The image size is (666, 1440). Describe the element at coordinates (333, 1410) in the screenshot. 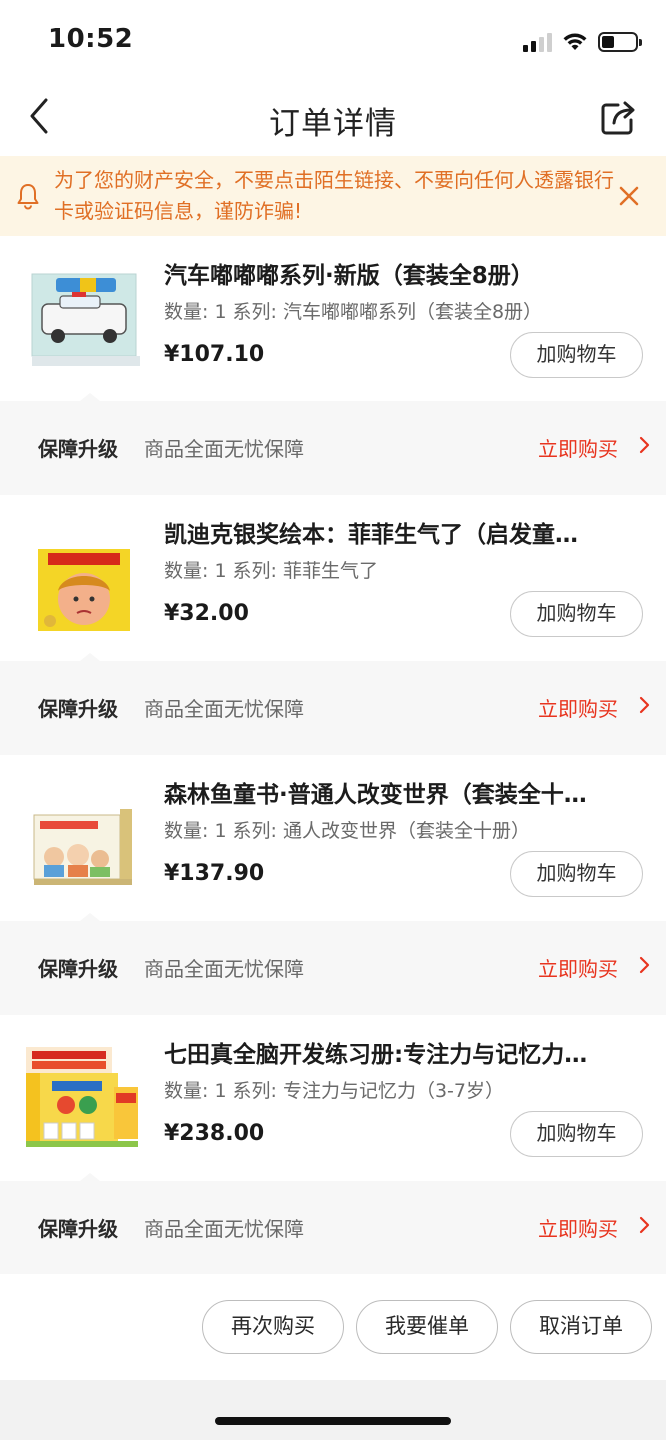

I see `home-indicator-area` at that location.